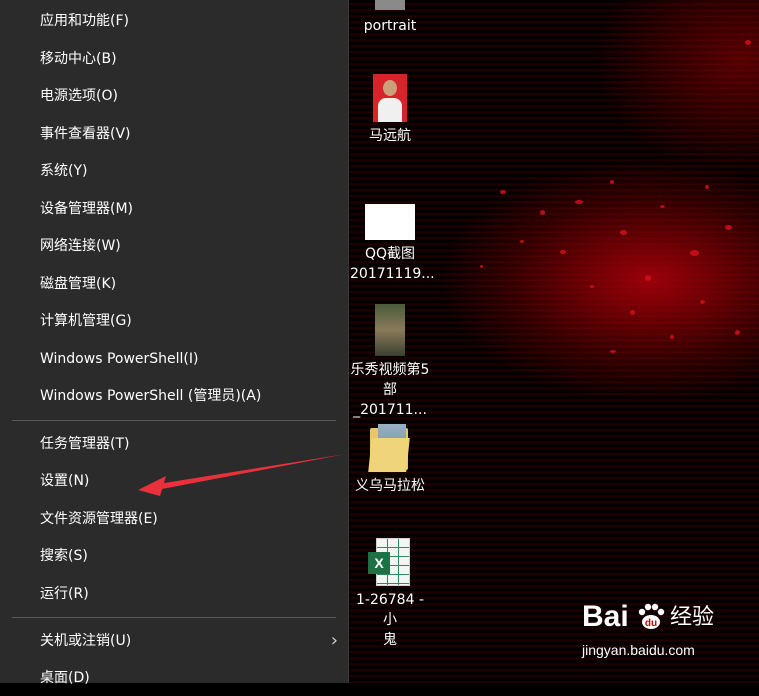  Describe the element at coordinates (638, 650) in the screenshot. I see `watermark-url: jingyan.baidu.com` at that location.